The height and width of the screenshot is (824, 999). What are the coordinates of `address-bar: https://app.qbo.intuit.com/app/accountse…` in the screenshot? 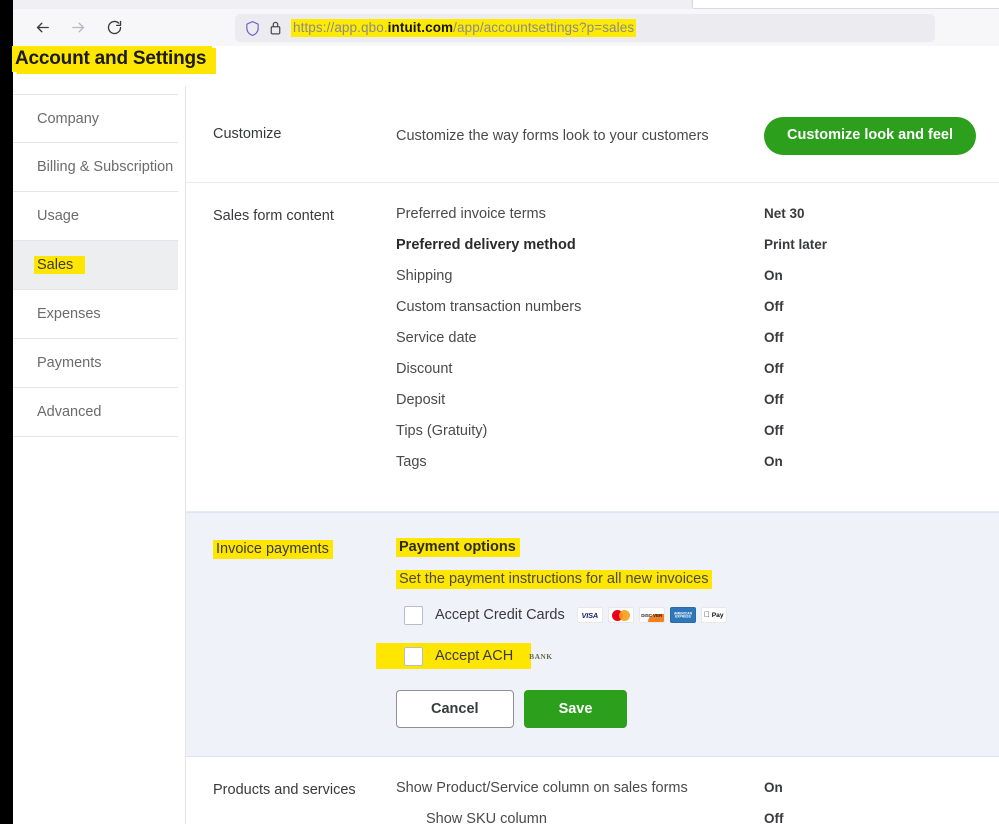 It's located at (585, 28).